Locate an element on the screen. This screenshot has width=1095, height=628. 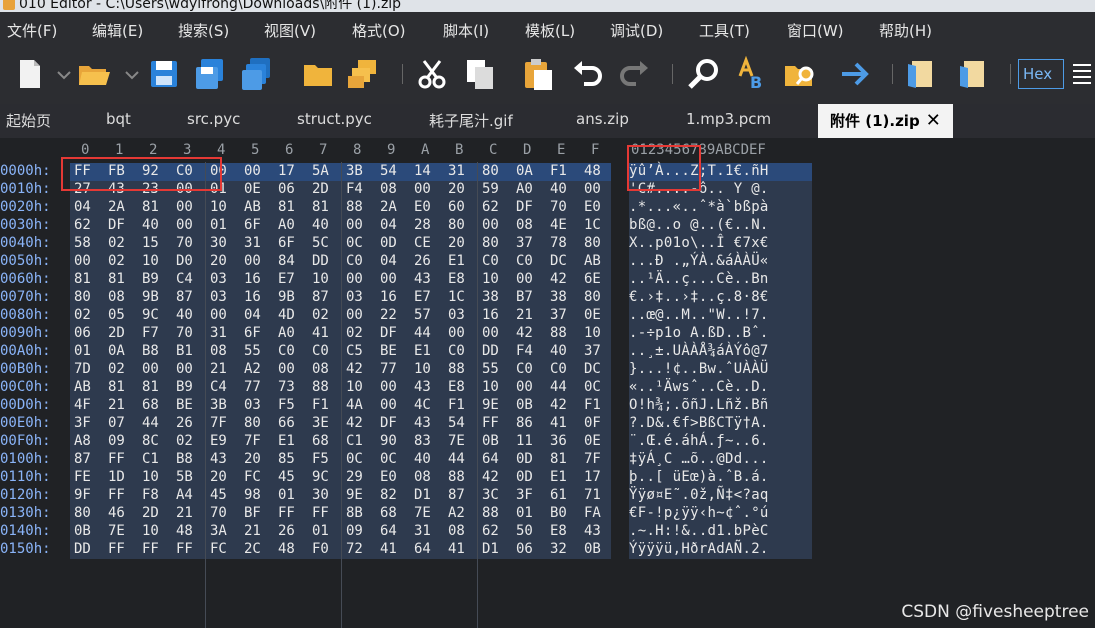
hex-byte: 72 is located at coordinates (354, 549).